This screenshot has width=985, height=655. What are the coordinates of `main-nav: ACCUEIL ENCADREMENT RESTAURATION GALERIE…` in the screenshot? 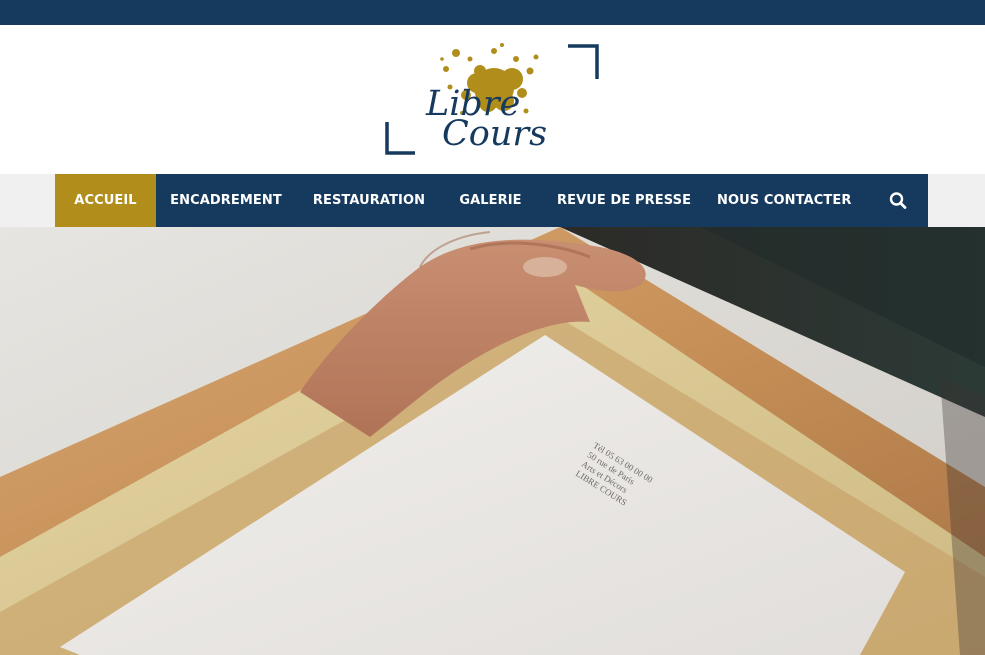 It's located at (491, 200).